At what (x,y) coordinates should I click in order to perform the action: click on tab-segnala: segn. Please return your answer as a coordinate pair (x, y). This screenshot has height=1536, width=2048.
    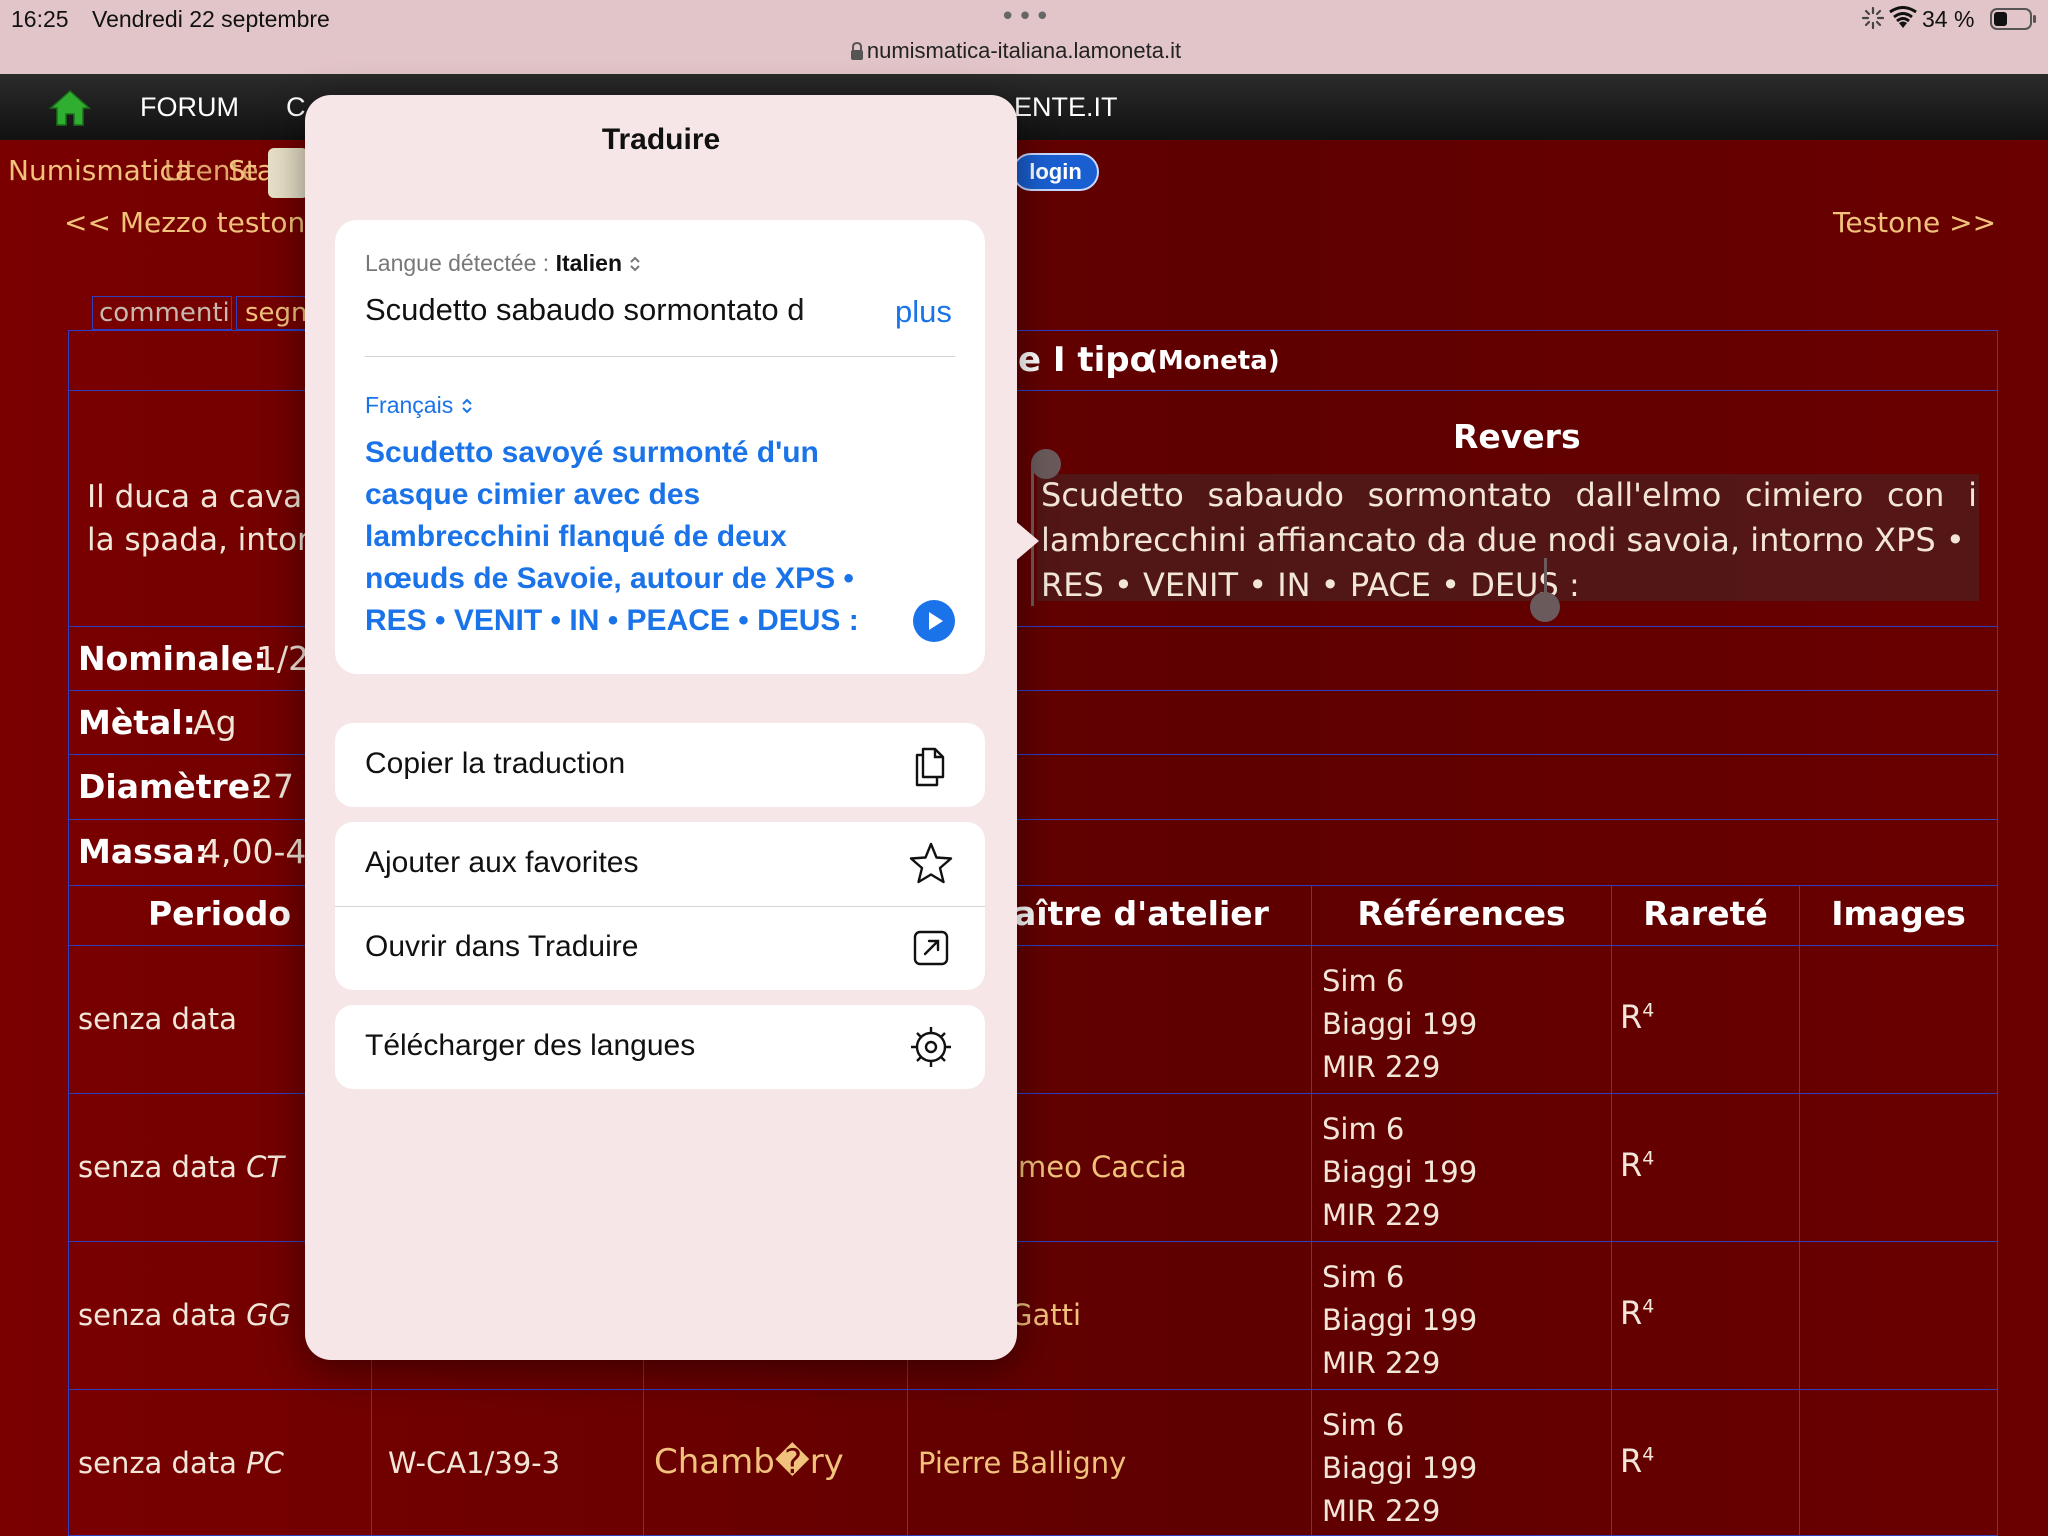
    Looking at the image, I should click on (276, 313).